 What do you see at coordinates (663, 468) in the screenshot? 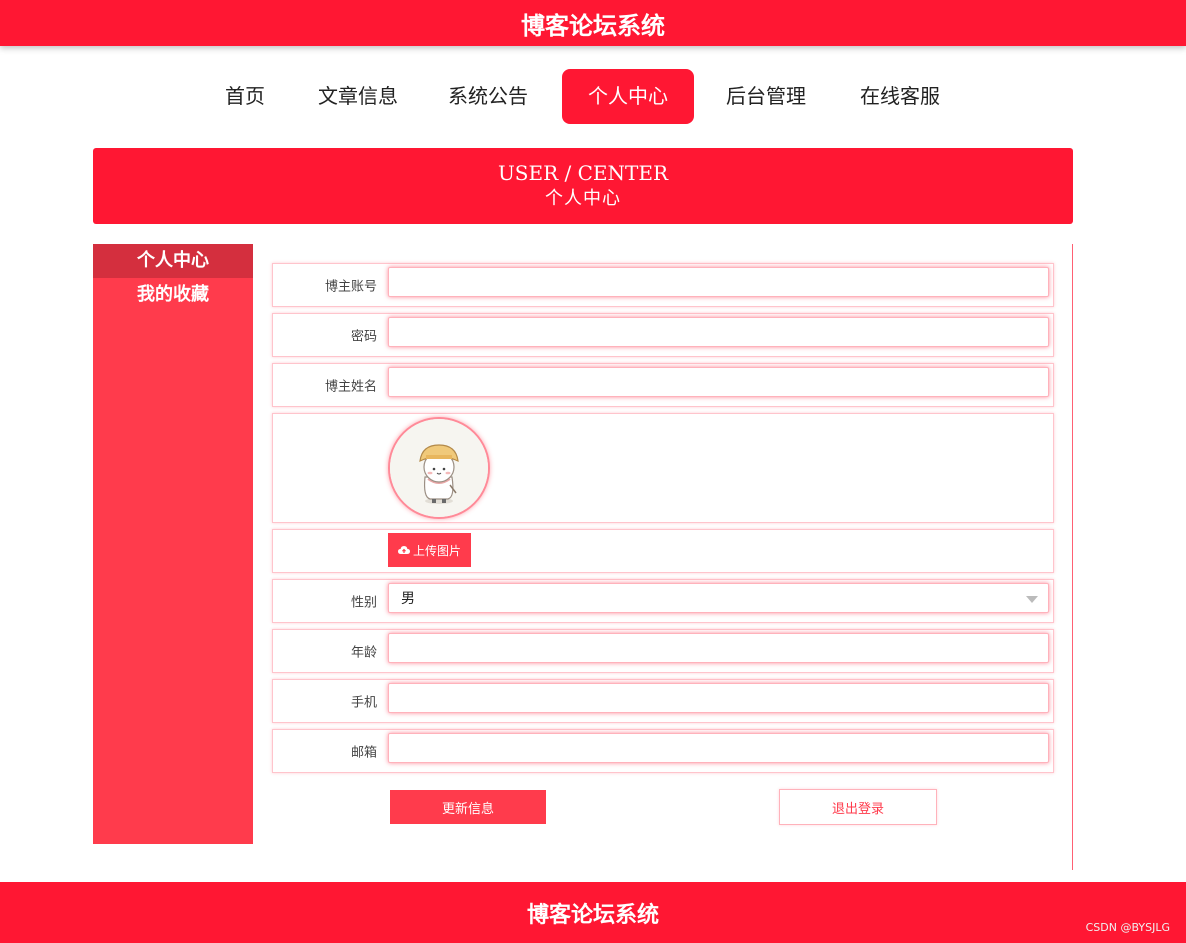
I see `form-row-avatar` at bounding box center [663, 468].